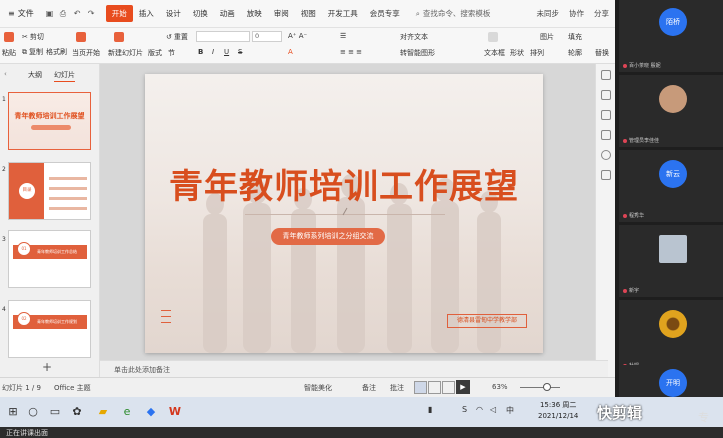 The image size is (723, 438). I want to click on textbox-button, so click(493, 37).